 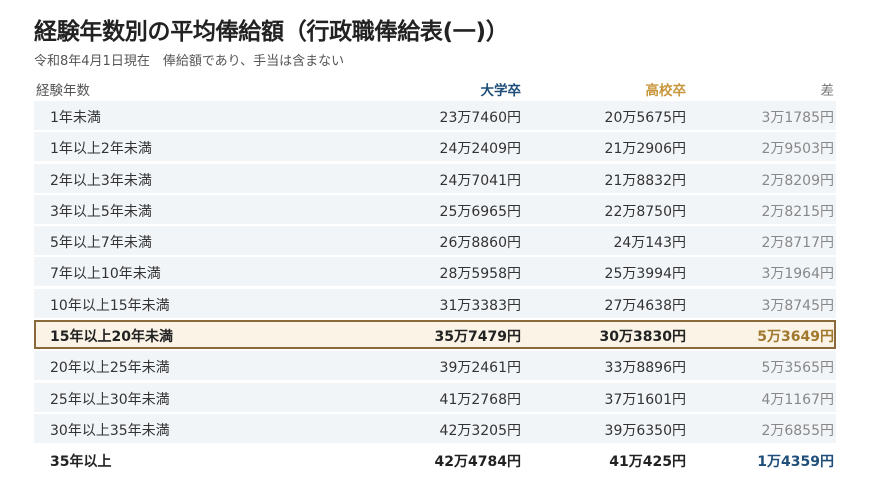 I want to click on years-cell: 5年以上7年未満, so click(x=101, y=243).